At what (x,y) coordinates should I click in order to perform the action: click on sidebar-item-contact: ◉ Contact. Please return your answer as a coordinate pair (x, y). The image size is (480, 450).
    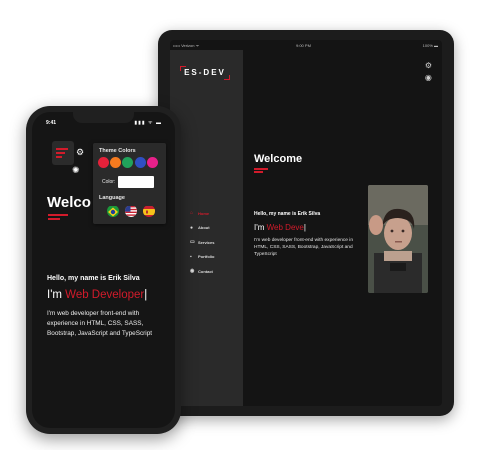
    Looking at the image, I should click on (202, 271).